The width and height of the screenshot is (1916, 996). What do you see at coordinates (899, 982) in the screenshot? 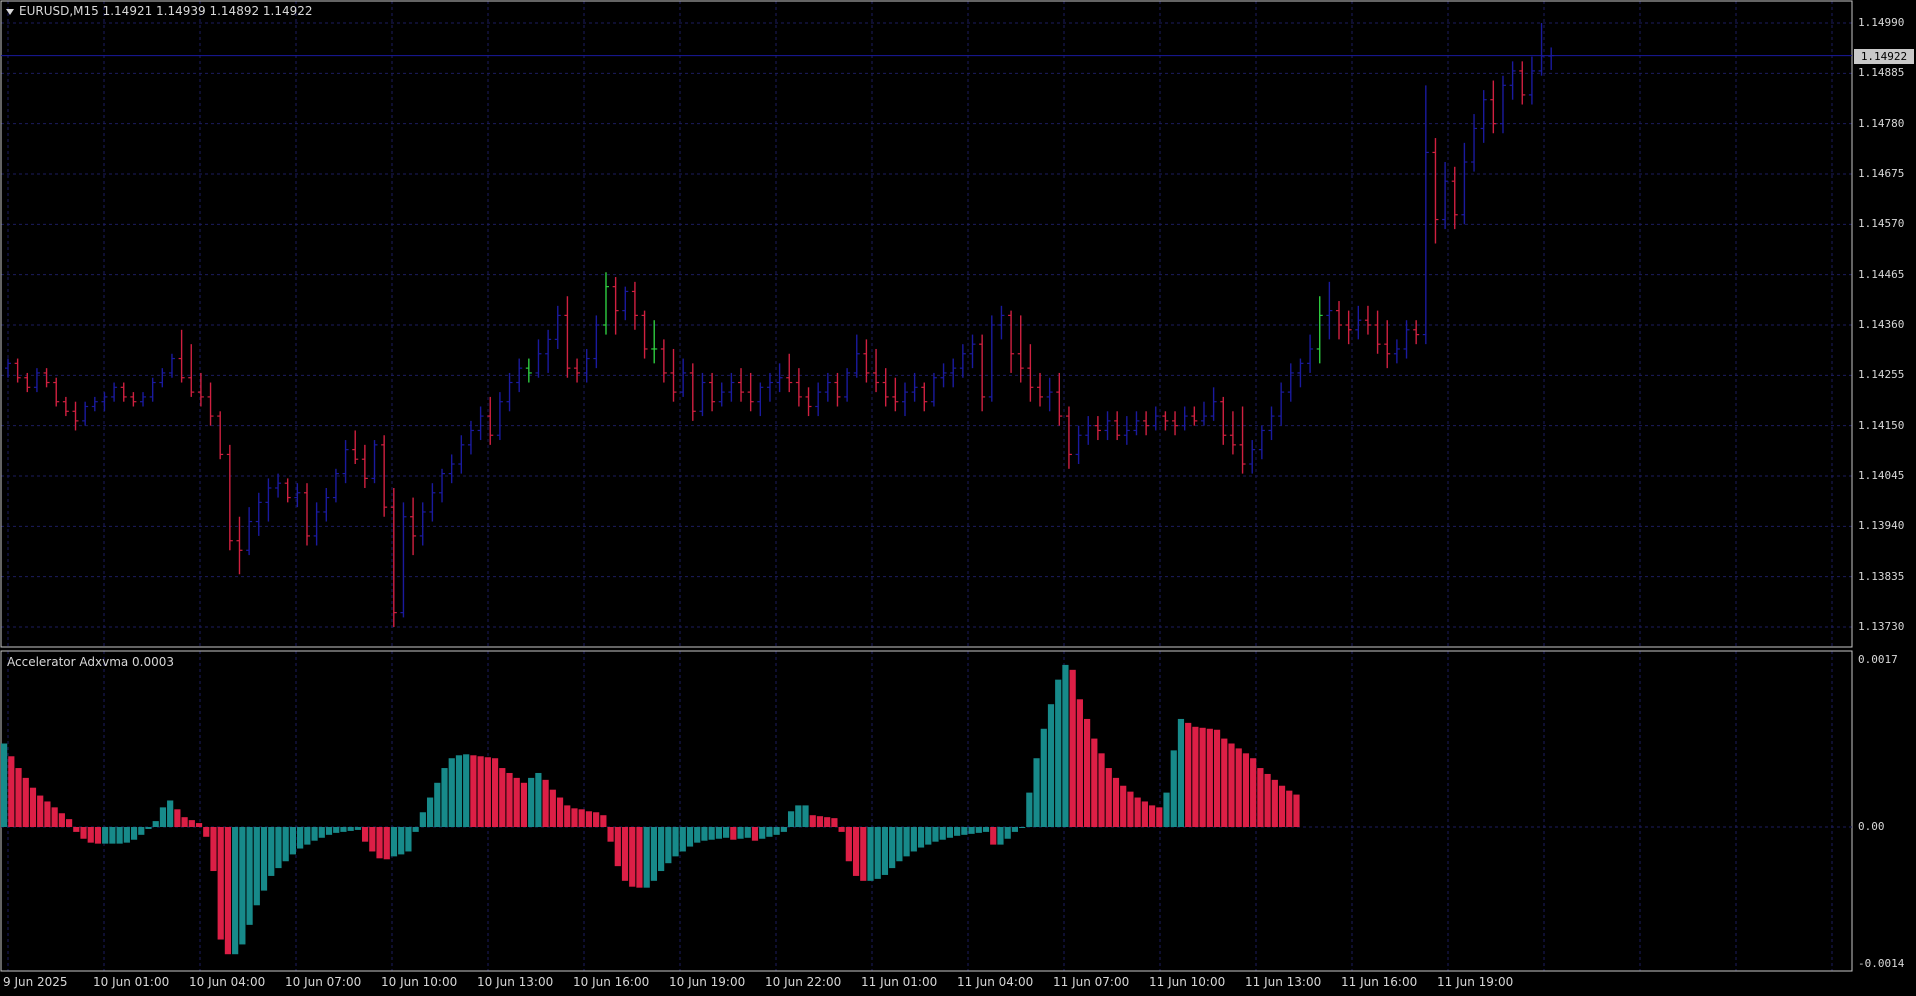
I see `time-axis-label: 11 Jun 01:00` at bounding box center [899, 982].